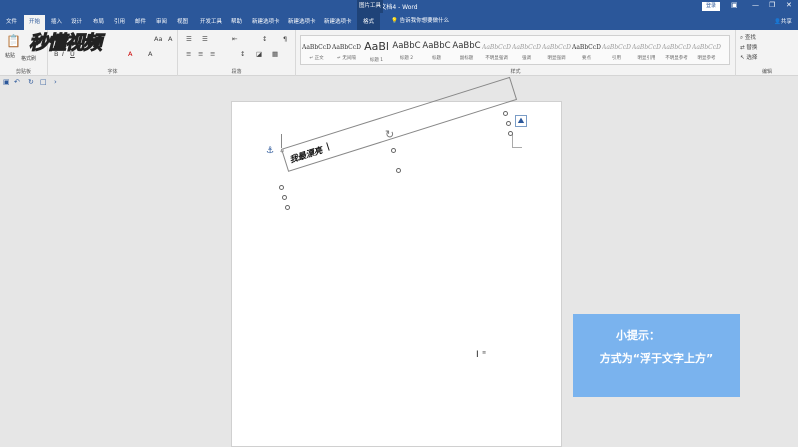  I want to click on tab-help: 帮助, so click(236, 21).